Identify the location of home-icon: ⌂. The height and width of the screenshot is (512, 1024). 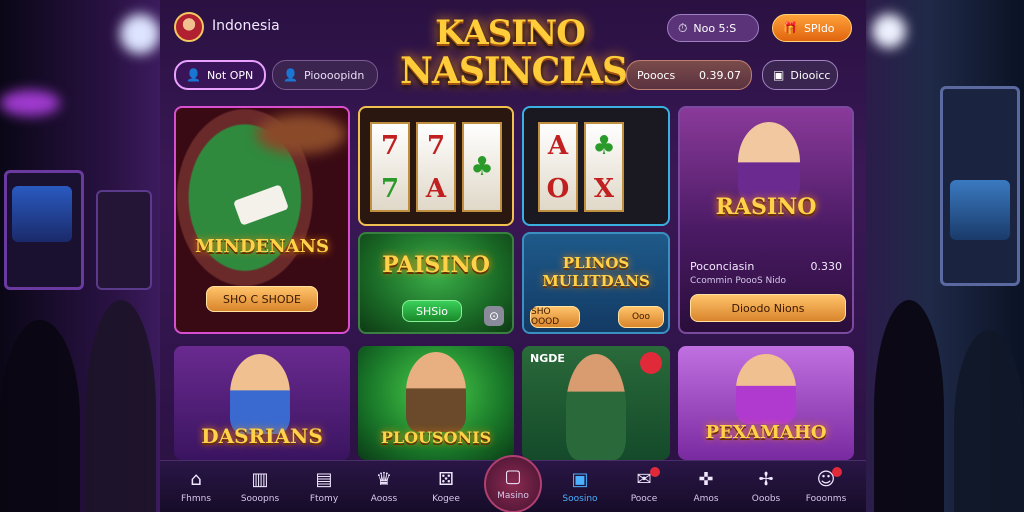
(196, 479).